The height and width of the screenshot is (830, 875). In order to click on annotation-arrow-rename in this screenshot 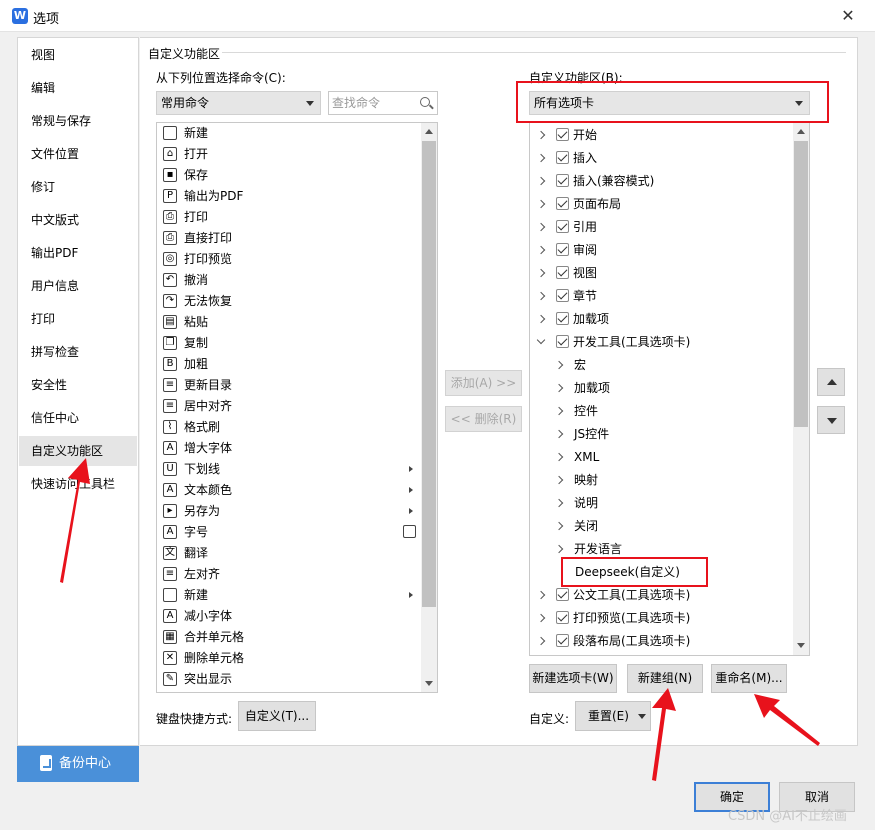, I will do `click(787, 720)`.